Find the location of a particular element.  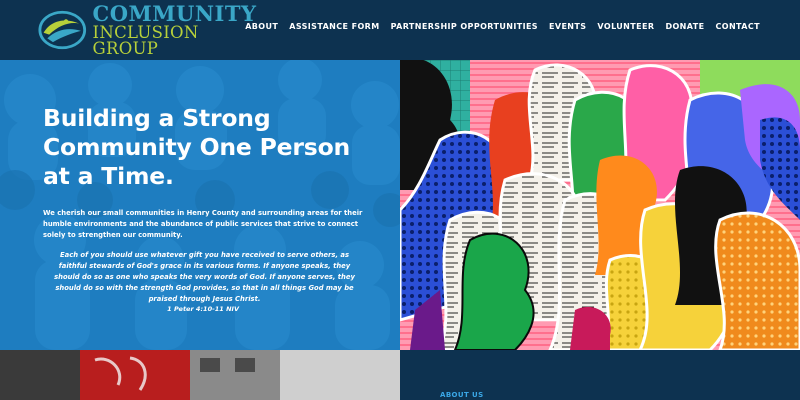

about-us-heading: ABOUT US is located at coordinates (462, 395).